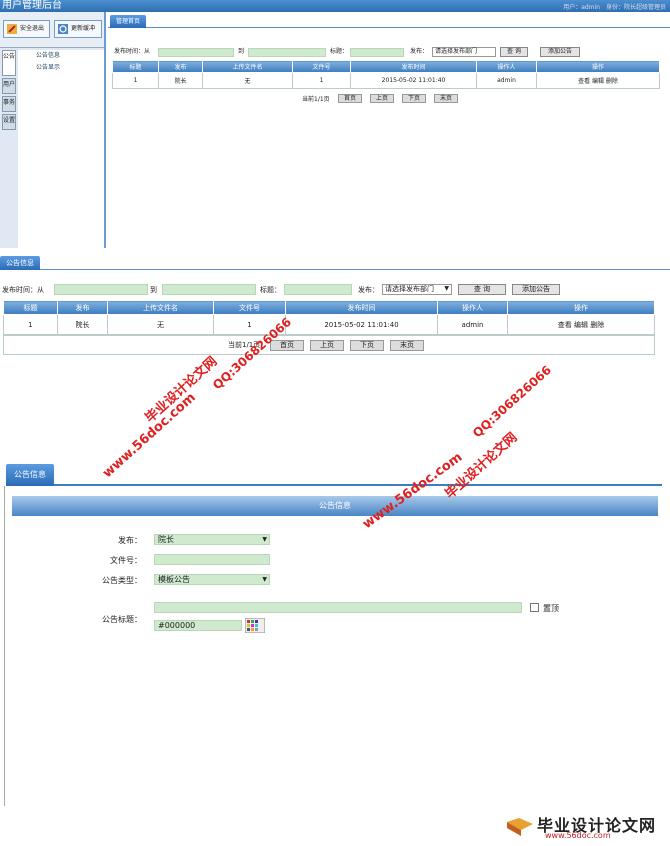 This screenshot has height=846, width=670. Describe the element at coordinates (128, 21) in the screenshot. I see `tab-home: 管理首页` at that location.